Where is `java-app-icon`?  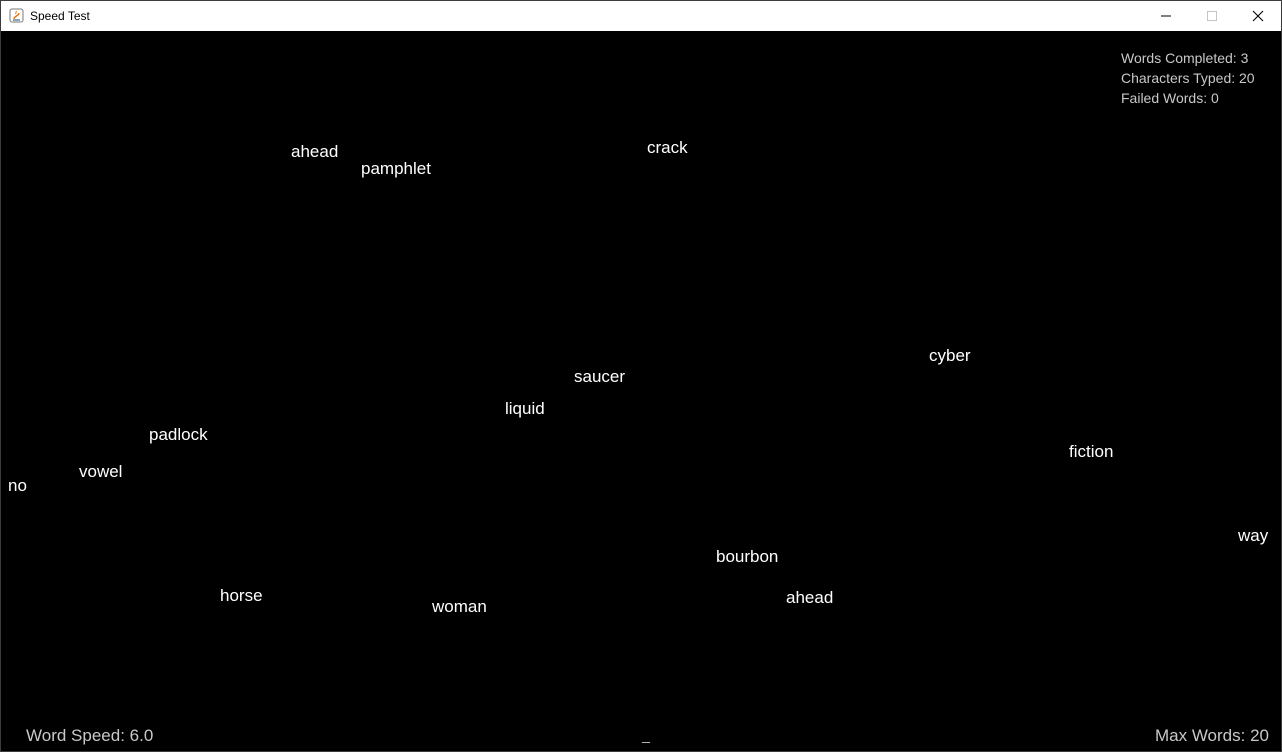
java-app-icon is located at coordinates (16, 15).